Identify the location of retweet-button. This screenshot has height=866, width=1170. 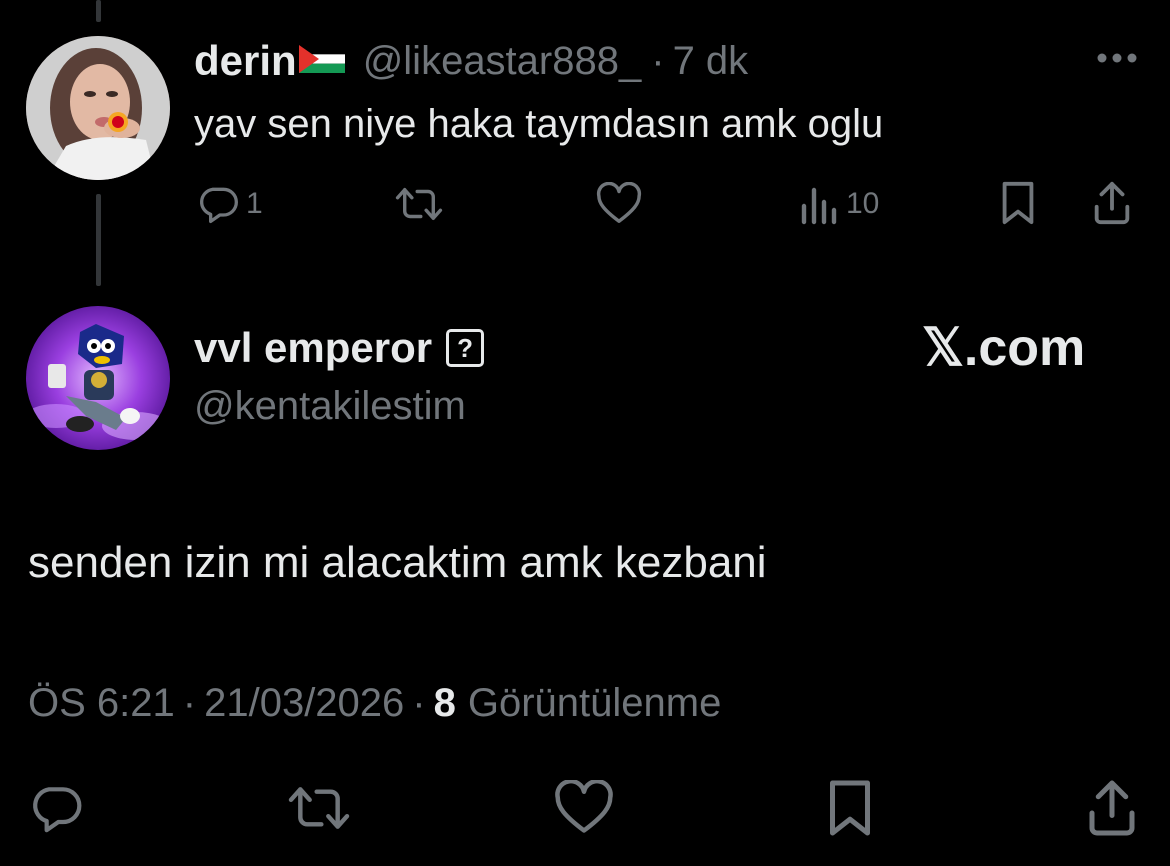
(419, 204).